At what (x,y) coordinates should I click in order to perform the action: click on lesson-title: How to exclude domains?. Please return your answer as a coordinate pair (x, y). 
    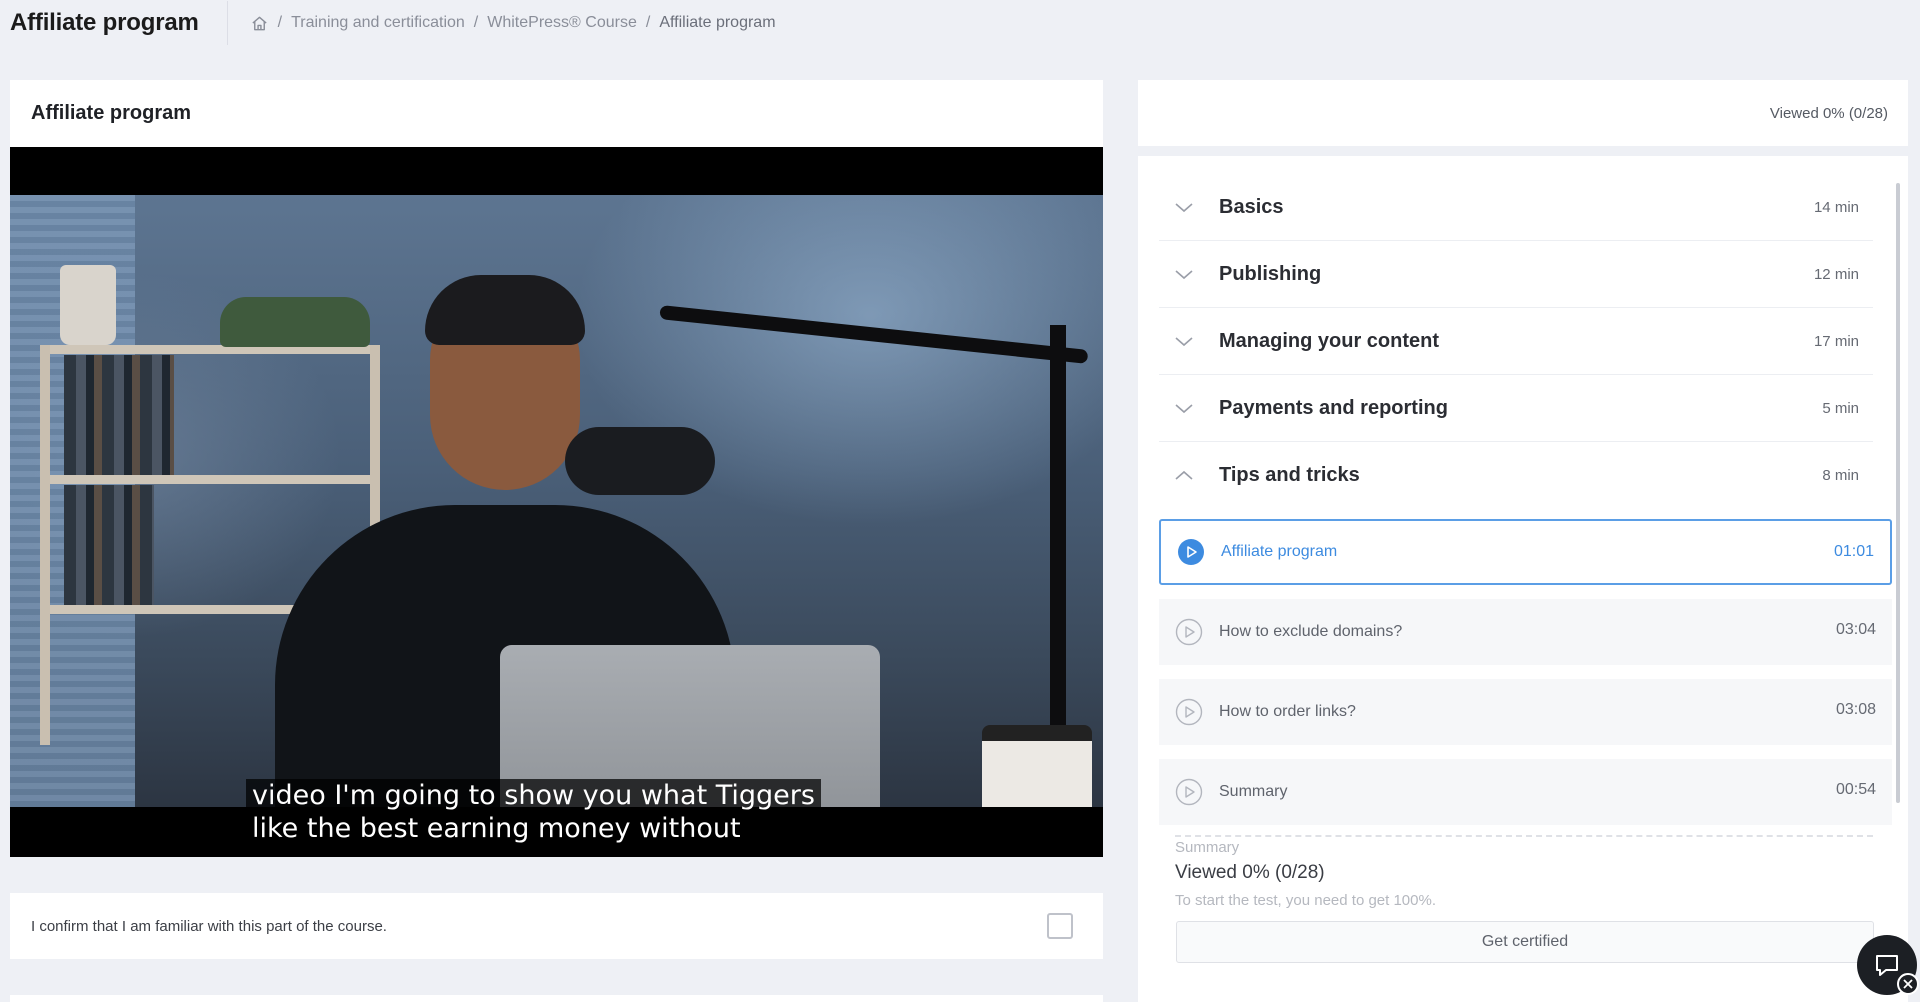
    Looking at the image, I should click on (1311, 631).